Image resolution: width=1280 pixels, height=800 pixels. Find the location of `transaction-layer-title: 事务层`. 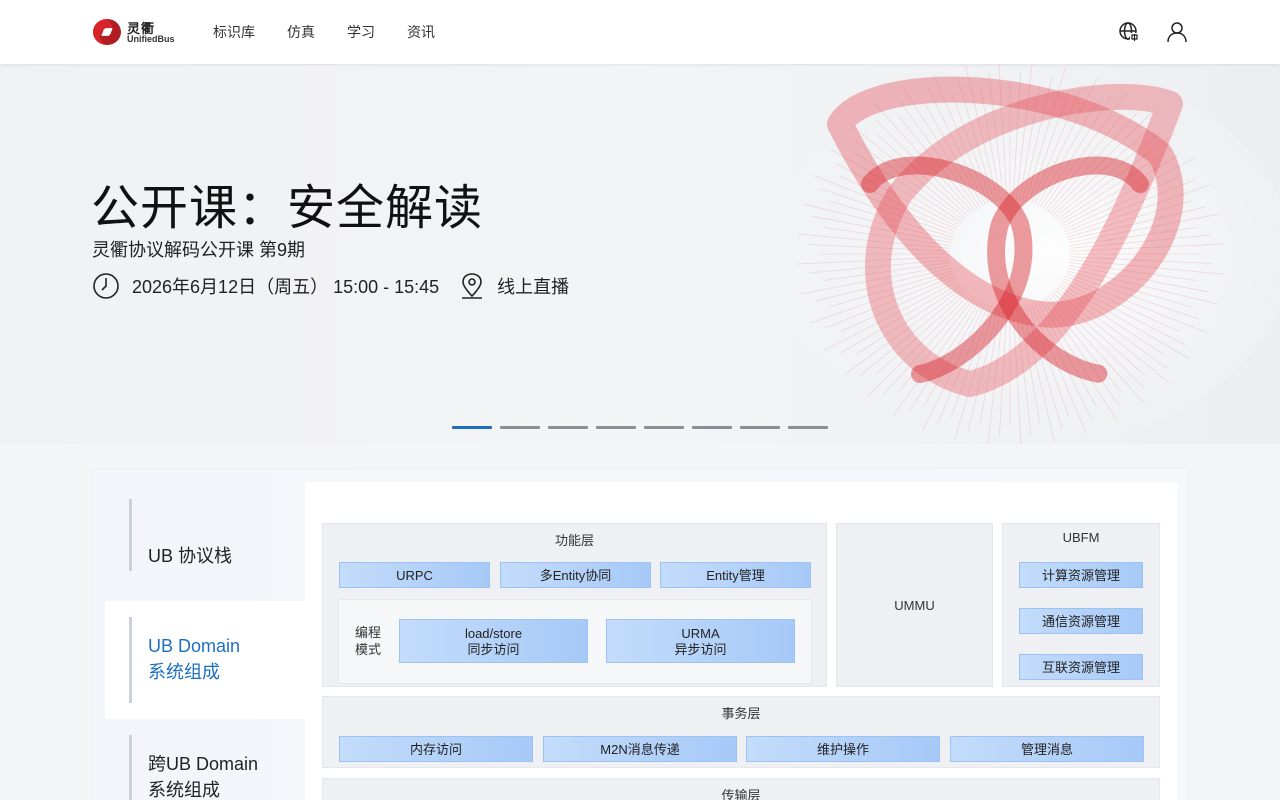

transaction-layer-title: 事务层 is located at coordinates (741, 713).